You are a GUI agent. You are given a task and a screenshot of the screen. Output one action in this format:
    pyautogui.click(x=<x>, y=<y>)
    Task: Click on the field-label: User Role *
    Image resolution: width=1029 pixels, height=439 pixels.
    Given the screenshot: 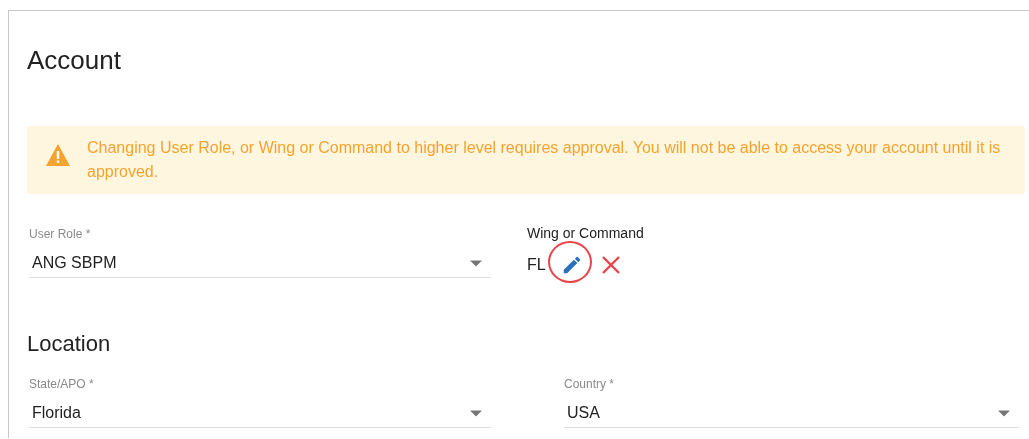 What is the action you would take?
    pyautogui.click(x=60, y=234)
    